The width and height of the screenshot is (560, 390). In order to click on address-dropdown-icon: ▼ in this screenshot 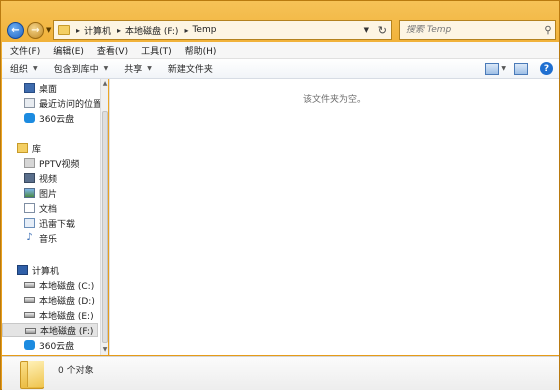, I will do `click(366, 30)`.